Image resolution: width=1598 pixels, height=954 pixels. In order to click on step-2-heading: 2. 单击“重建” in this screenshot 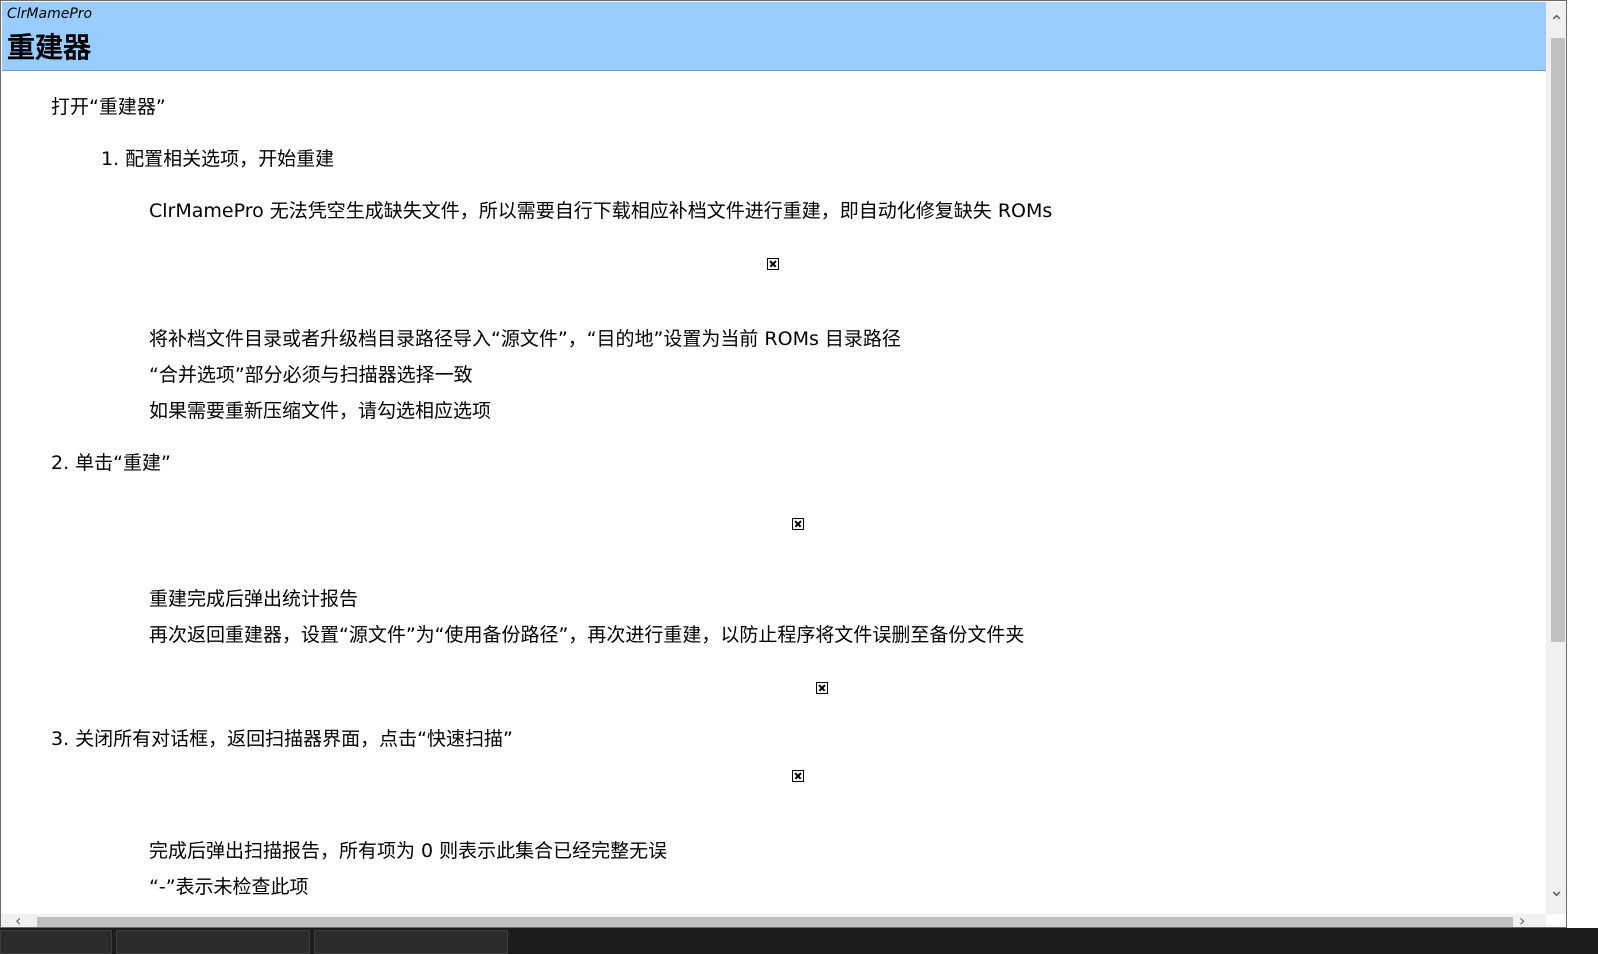, I will do `click(111, 463)`.